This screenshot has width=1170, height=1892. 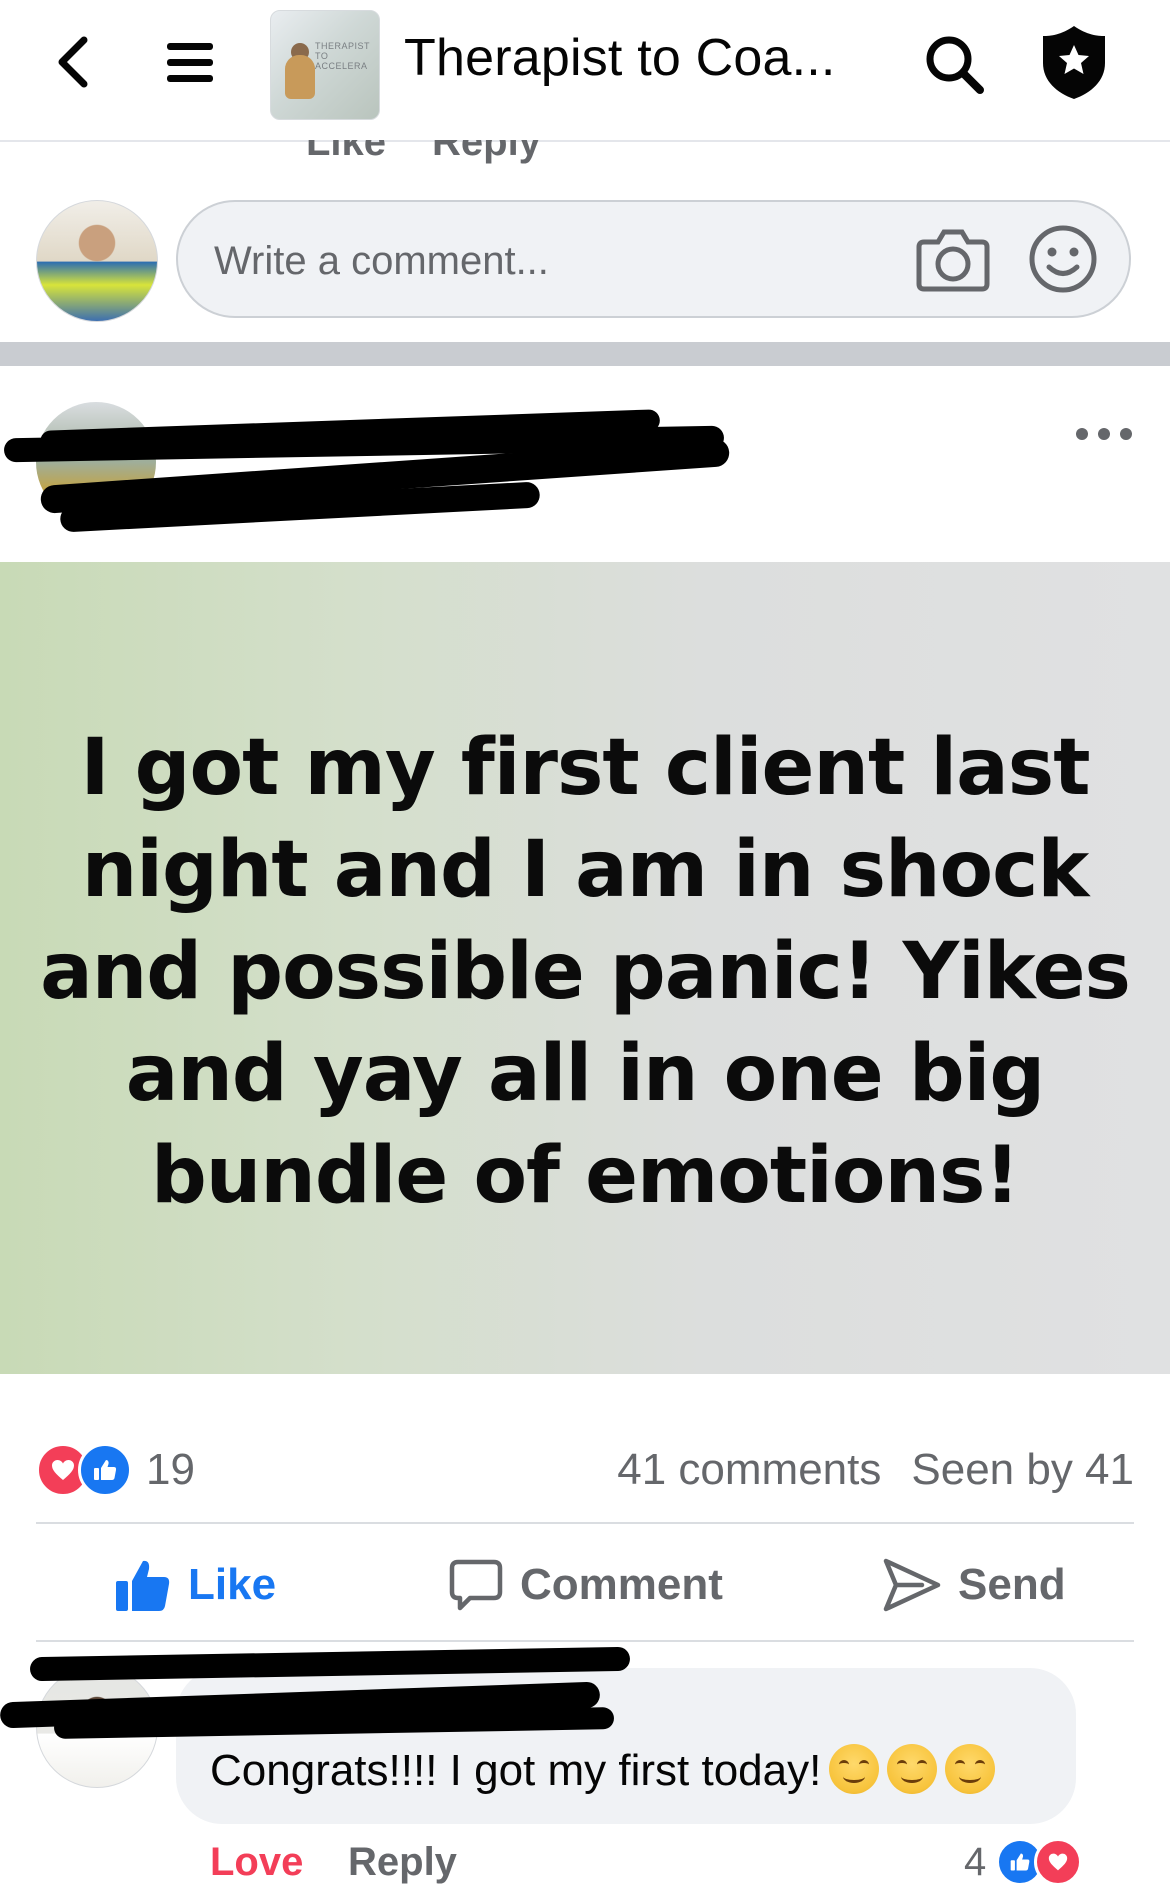 I want to click on like-reaction-icon, so click(x=105, y=1470).